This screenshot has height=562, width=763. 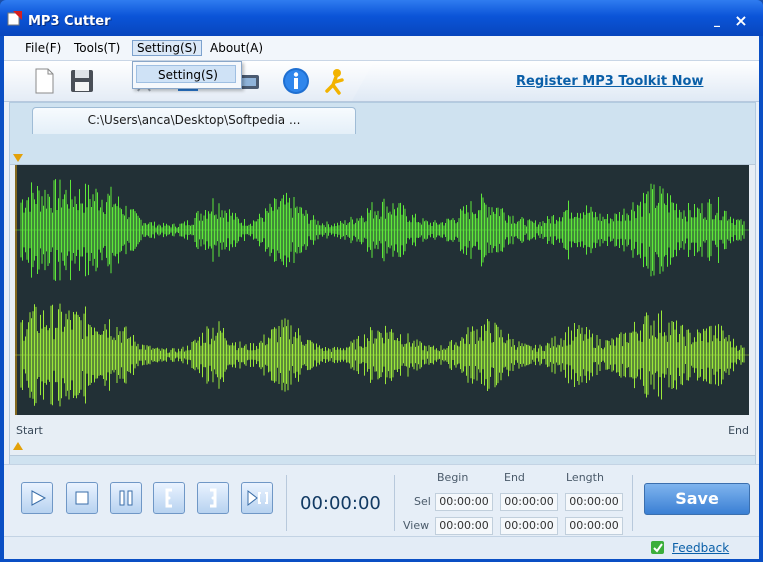 I want to click on save-button: Save, so click(x=697, y=499).